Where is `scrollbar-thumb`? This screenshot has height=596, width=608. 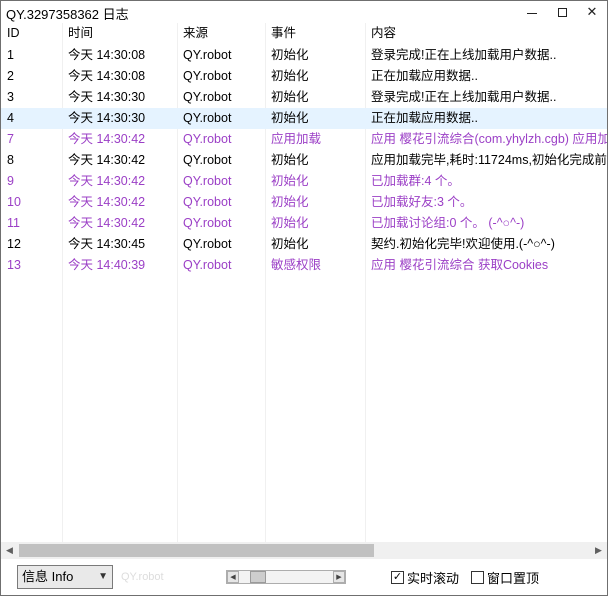
scrollbar-thumb is located at coordinates (196, 550).